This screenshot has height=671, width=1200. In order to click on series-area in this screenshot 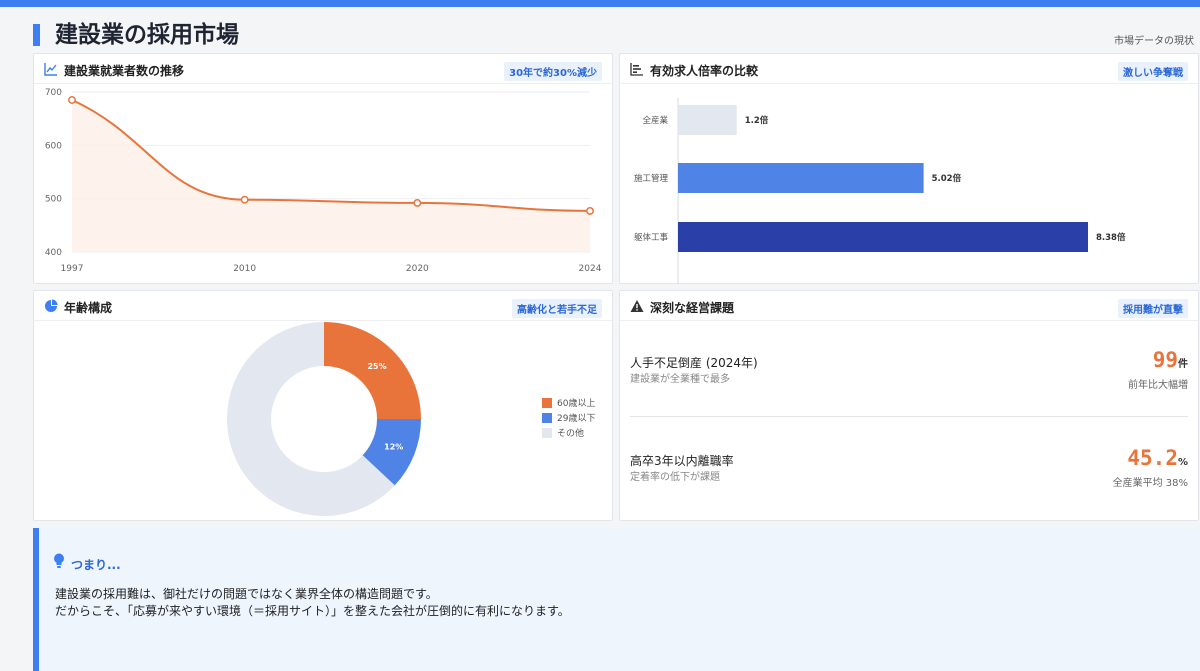, I will do `click(331, 176)`.